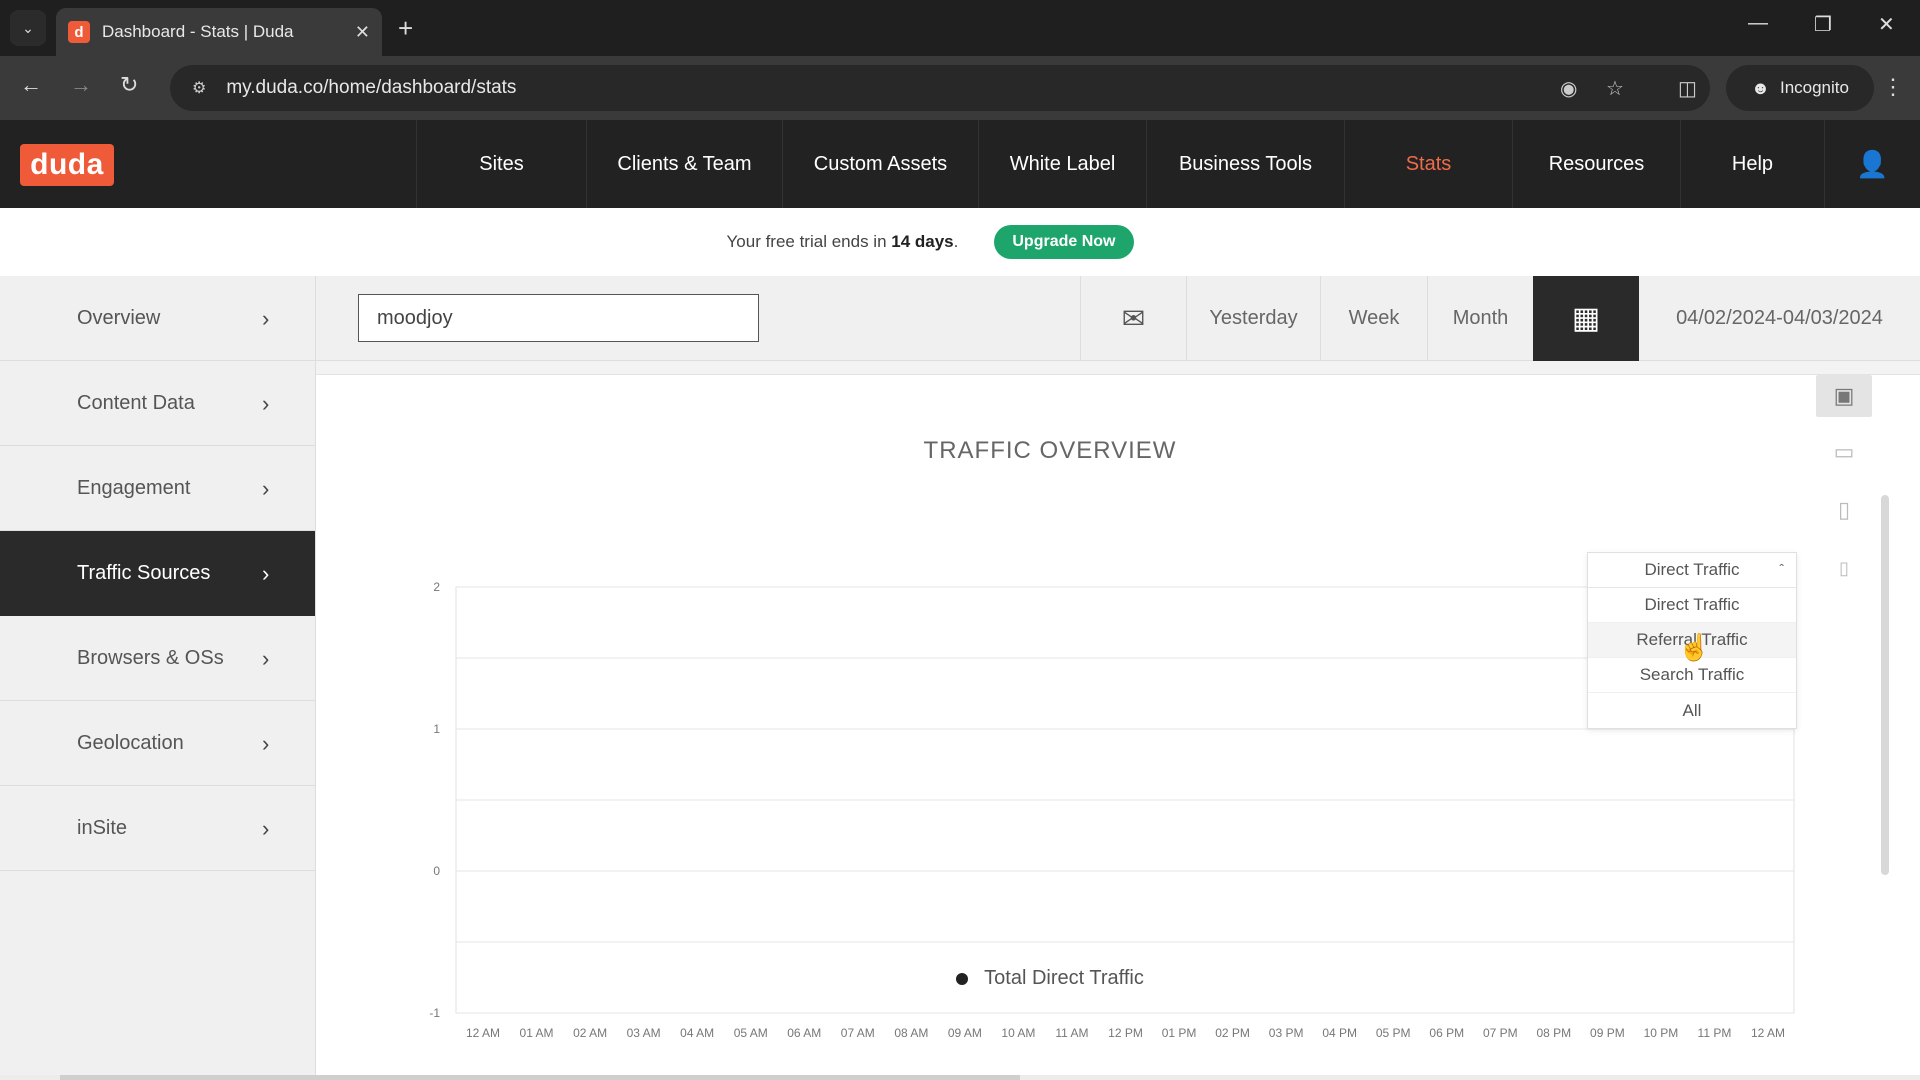 The height and width of the screenshot is (1080, 1920). Describe the element at coordinates (809, 241) in the screenshot. I see `trial-prefix: Your free trial ends in` at that location.